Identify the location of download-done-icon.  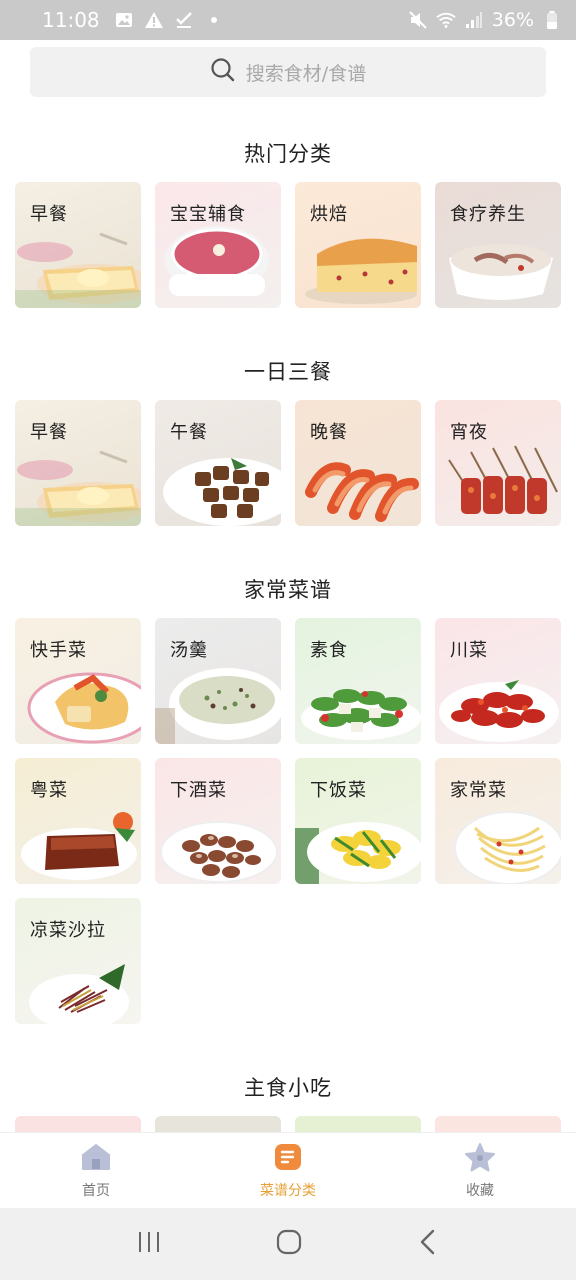
(184, 20).